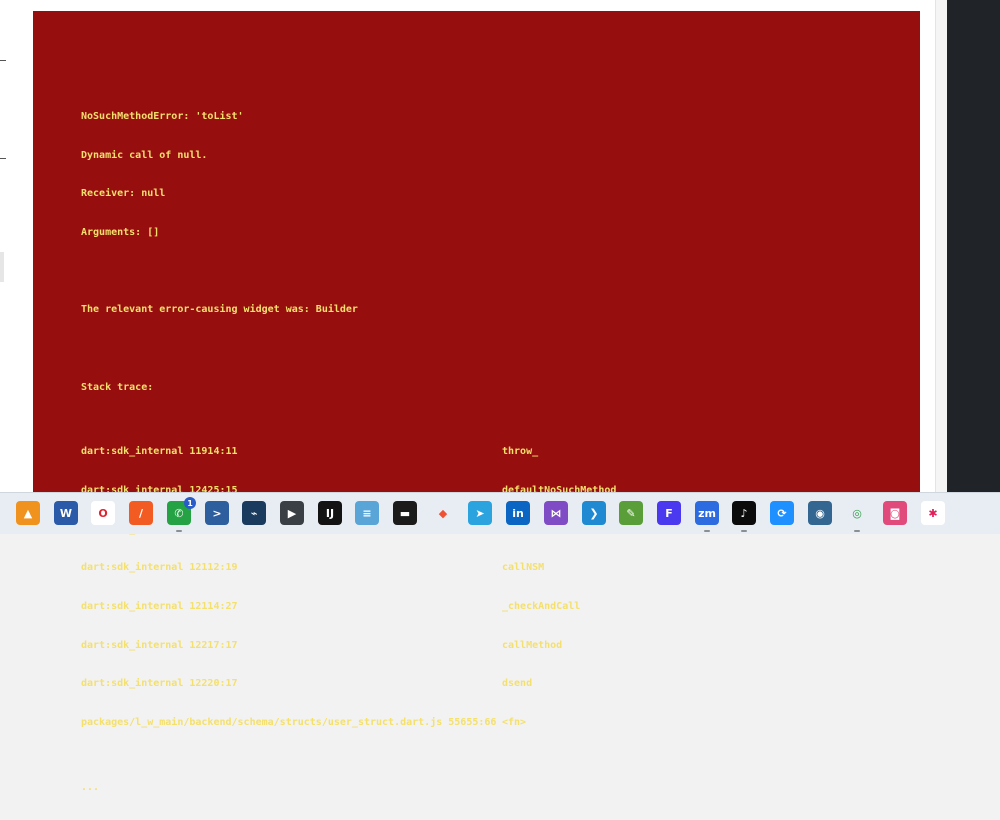 Image resolution: width=1000 pixels, height=820 pixels. I want to click on trace-function: throw_, so click(520, 452).